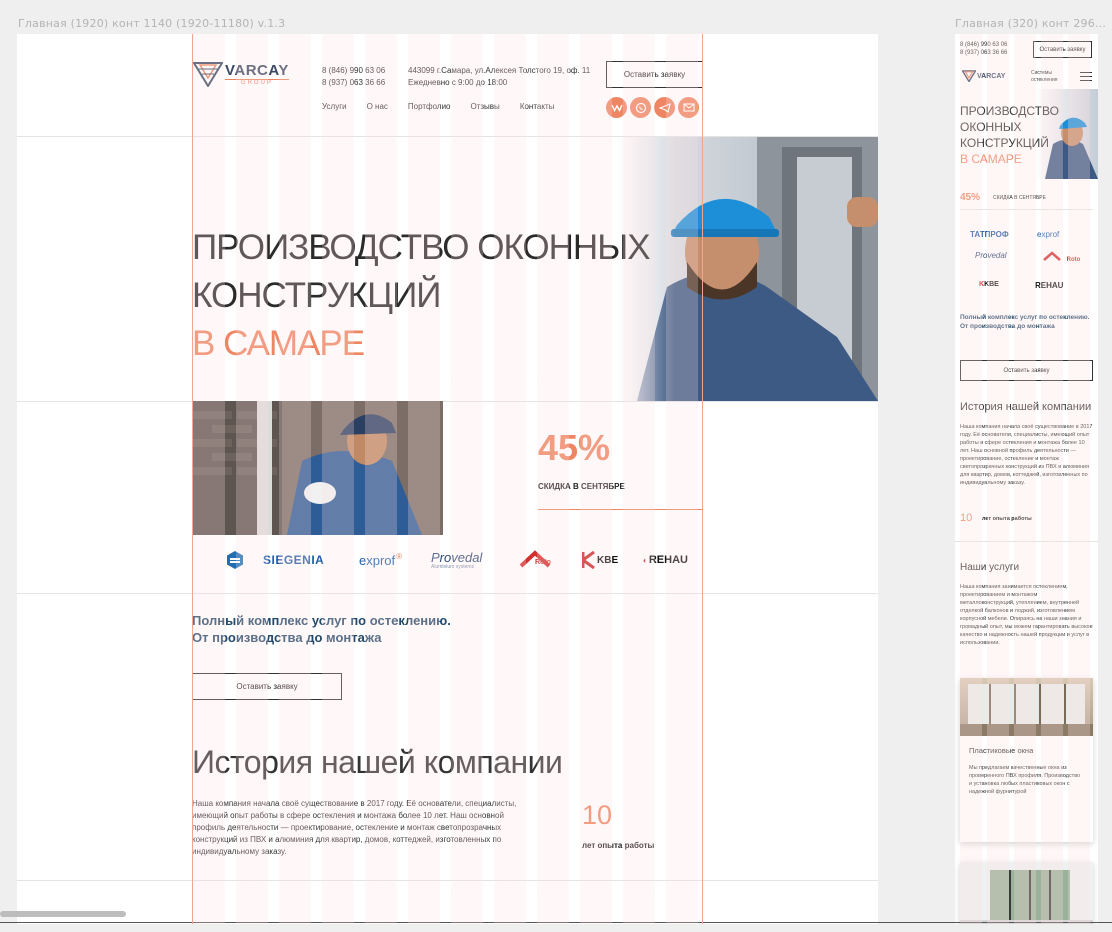 This screenshot has width=1112, height=932. Describe the element at coordinates (63, 914) in the screenshot. I see `horizontal-scrollbar` at that location.